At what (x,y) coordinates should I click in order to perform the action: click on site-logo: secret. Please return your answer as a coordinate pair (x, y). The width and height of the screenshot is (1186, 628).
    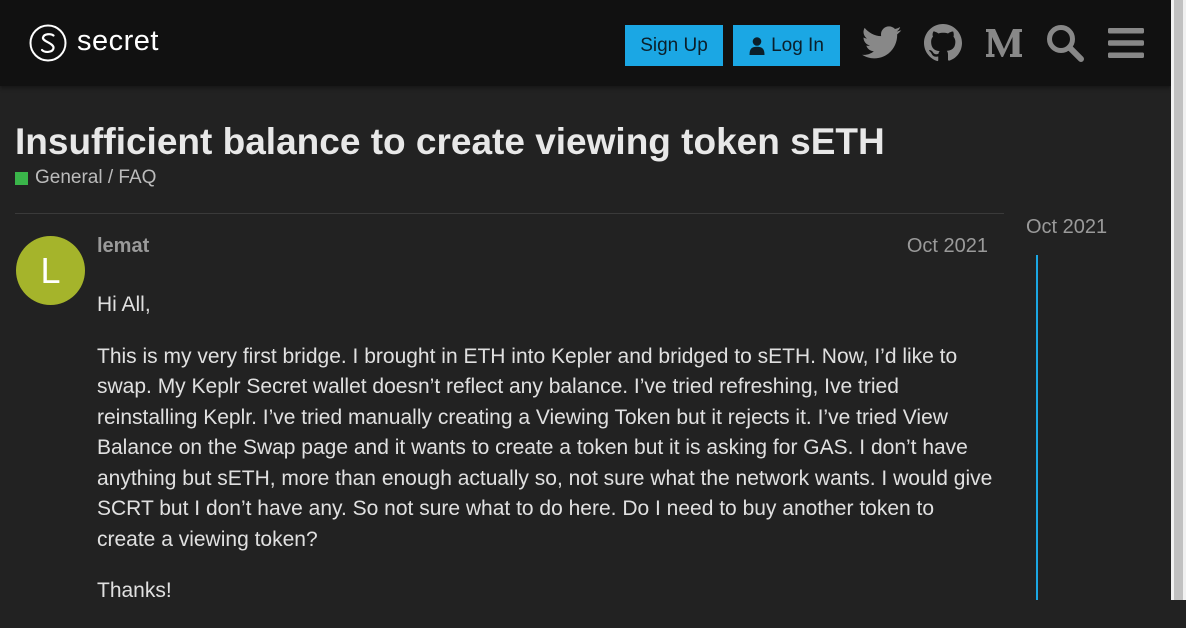
    Looking at the image, I should click on (94, 43).